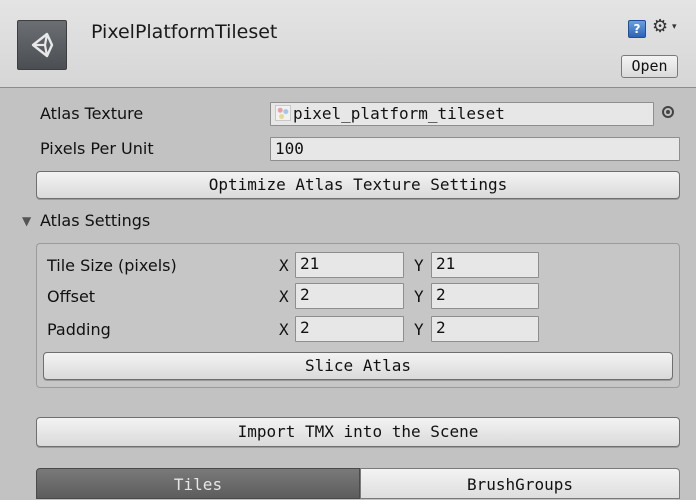  Describe the element at coordinates (42, 45) in the screenshot. I see `unity-logo-icon` at that location.